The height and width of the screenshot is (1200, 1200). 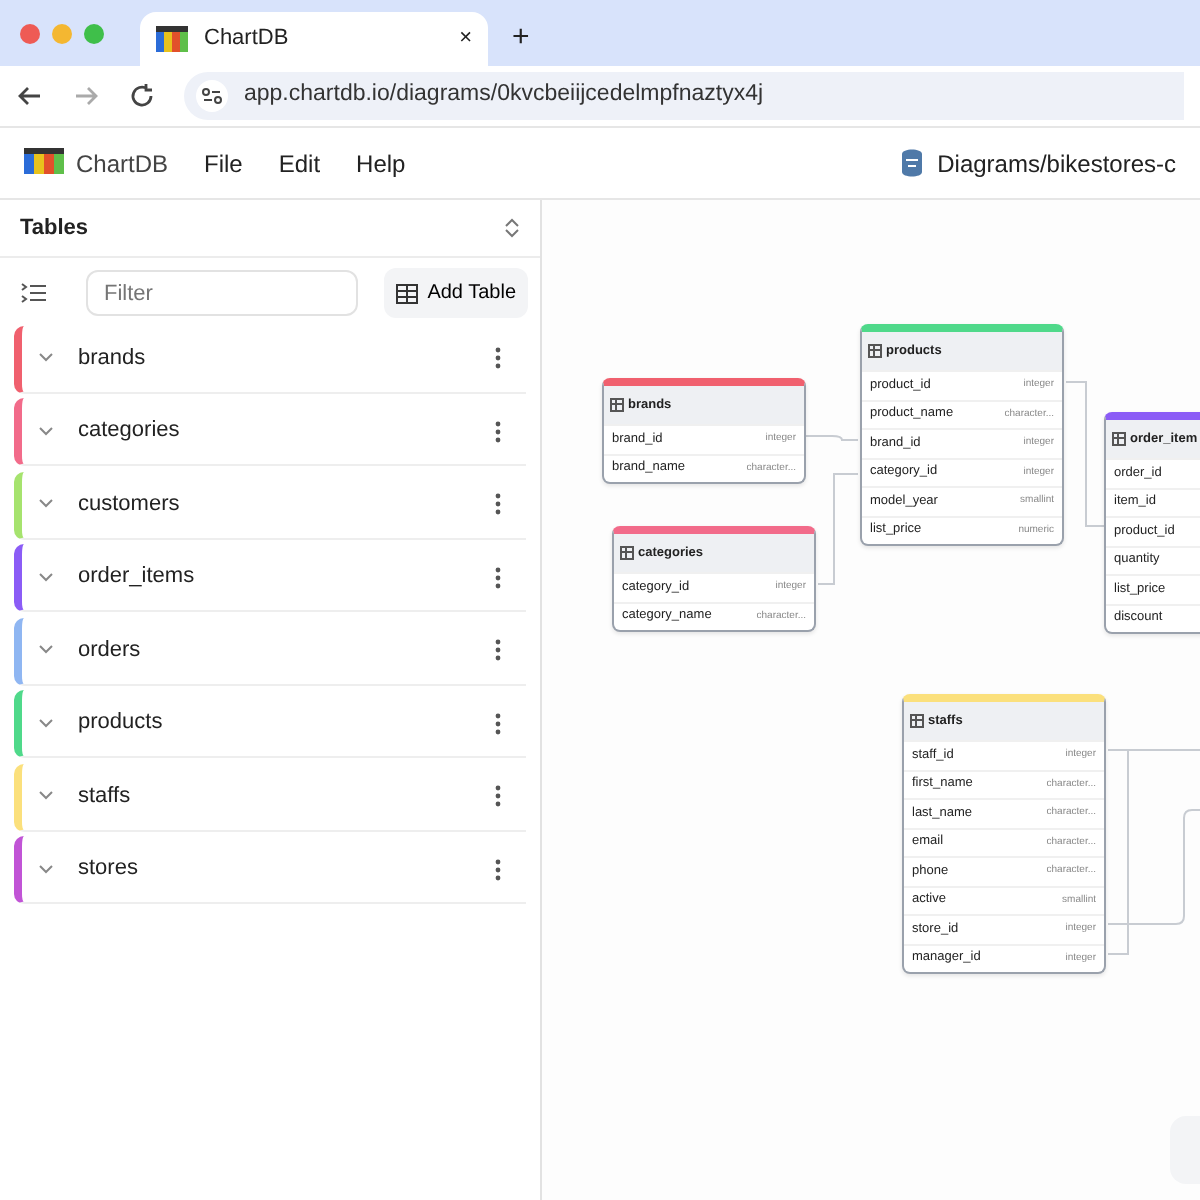 I want to click on diagram-path: Diagrams/bikestores-c, so click(x=1056, y=164).